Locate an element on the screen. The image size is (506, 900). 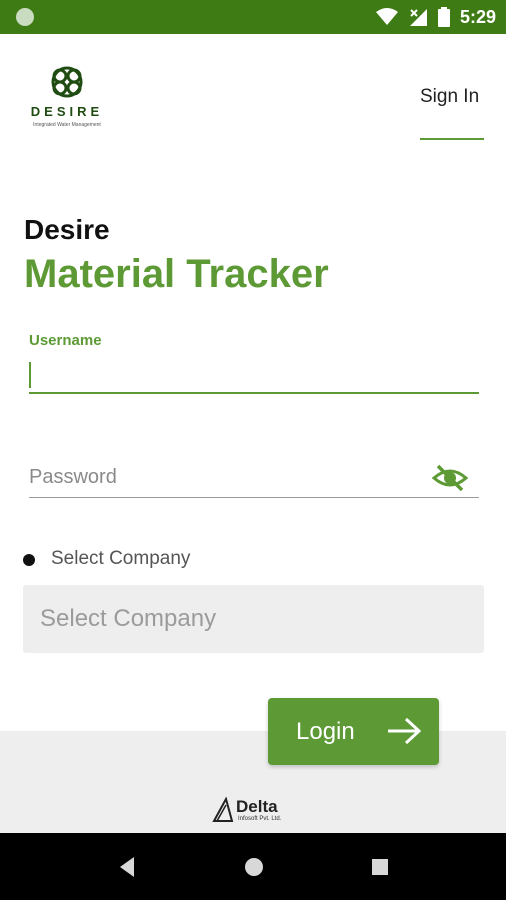
clock: 5:29 is located at coordinates (477, 16).